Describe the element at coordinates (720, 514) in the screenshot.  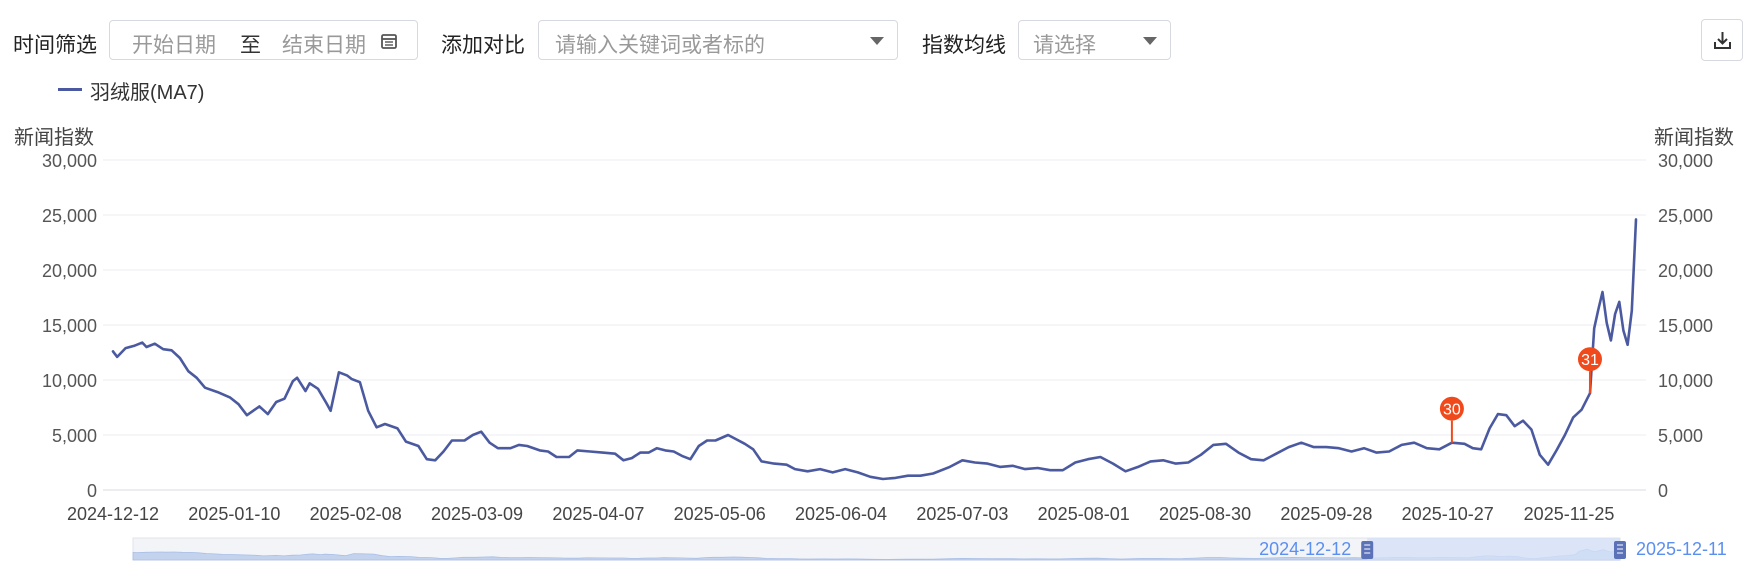
I see `x-tick-label: 2025-05-06` at that location.